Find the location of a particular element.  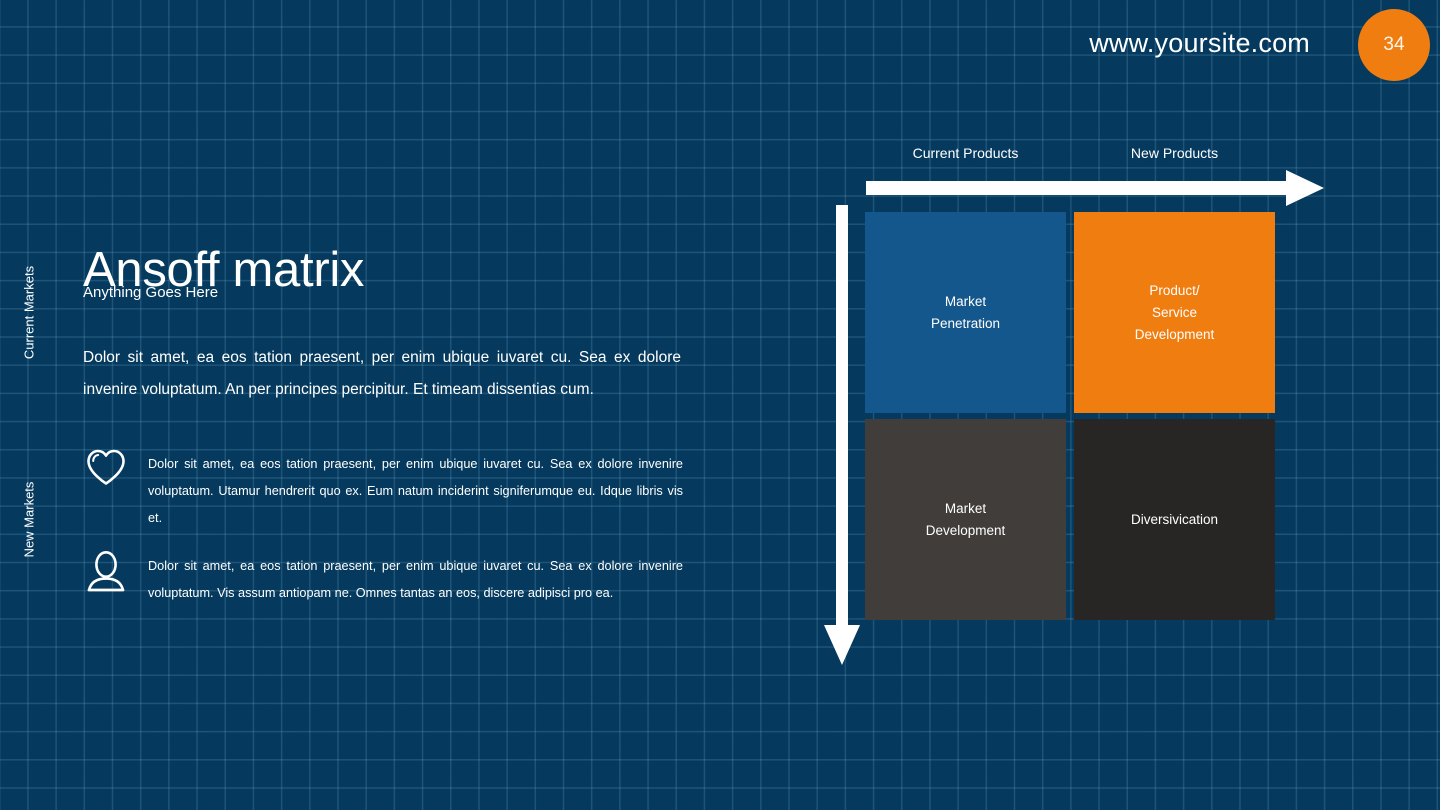

quadrant-label: Product/ Service Development is located at coordinates (1174, 312).